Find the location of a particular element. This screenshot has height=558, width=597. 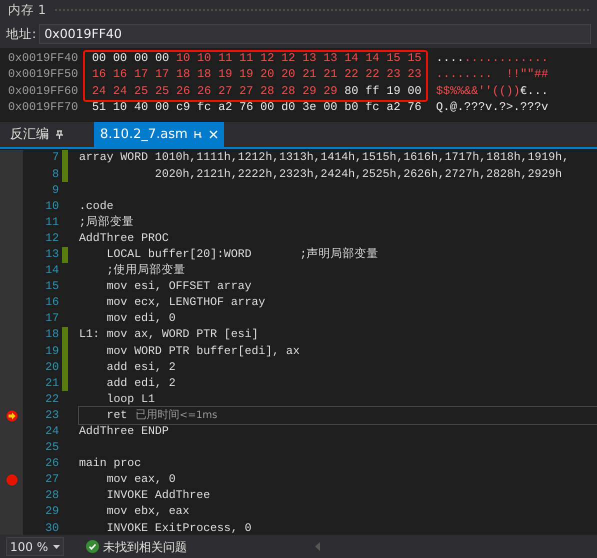

code-line: main proc is located at coordinates (110, 464).